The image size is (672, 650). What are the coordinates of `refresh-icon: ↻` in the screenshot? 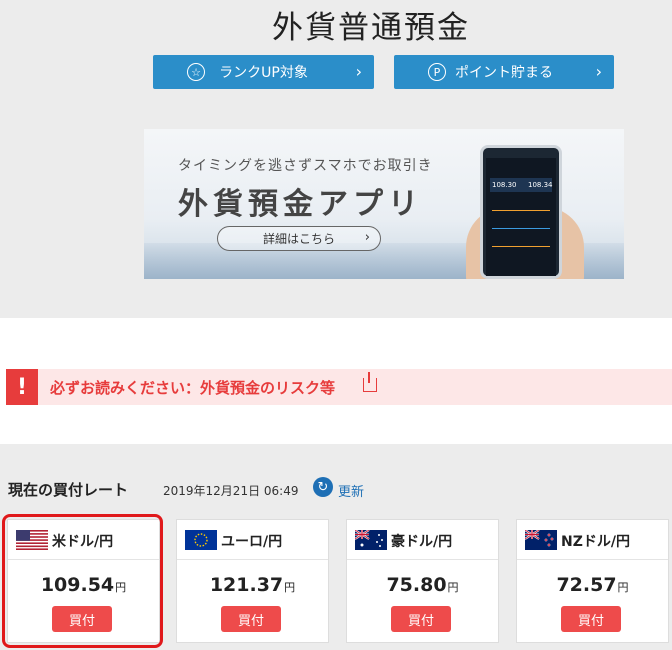 It's located at (323, 487).